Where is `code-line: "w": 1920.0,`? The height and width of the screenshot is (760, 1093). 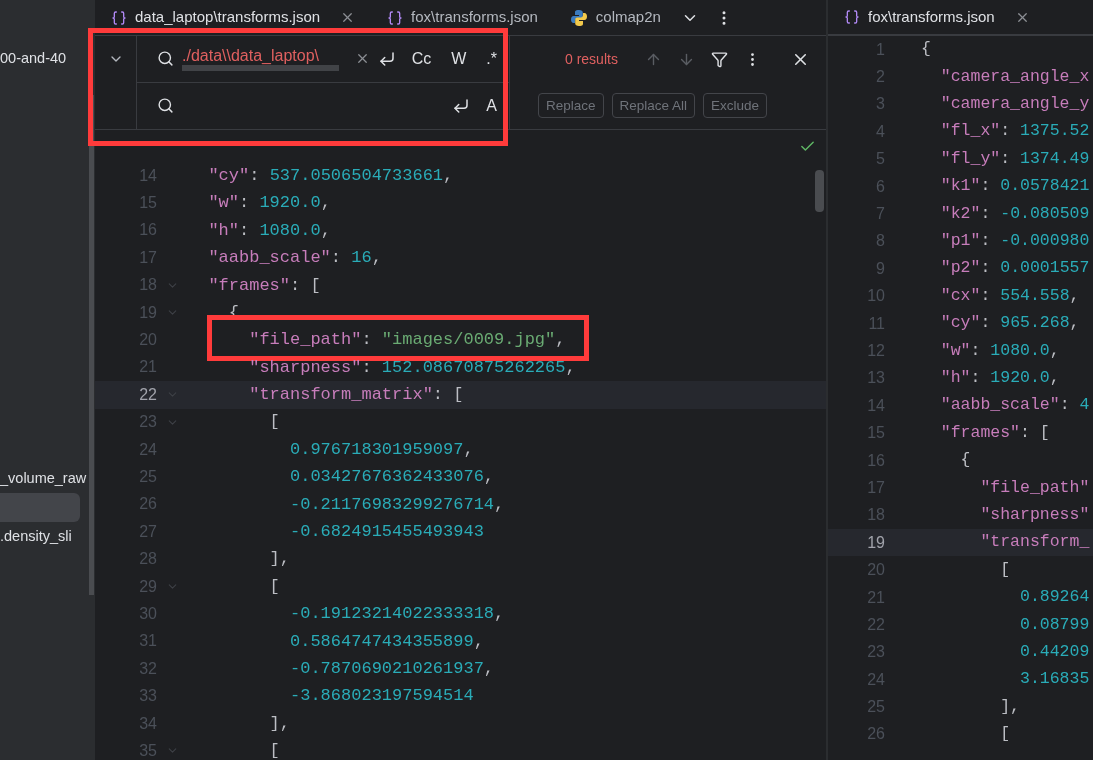 code-line: "w": 1920.0, is located at coordinates (269, 203).